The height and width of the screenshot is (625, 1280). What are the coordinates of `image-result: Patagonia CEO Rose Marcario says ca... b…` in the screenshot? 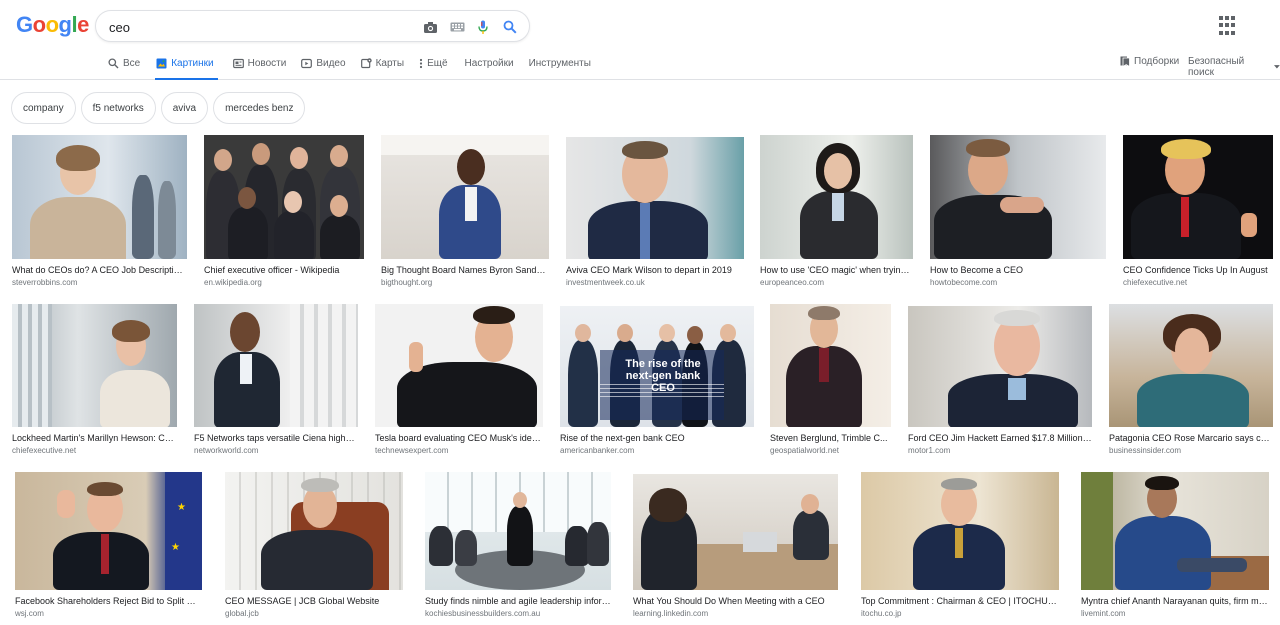 It's located at (1191, 380).